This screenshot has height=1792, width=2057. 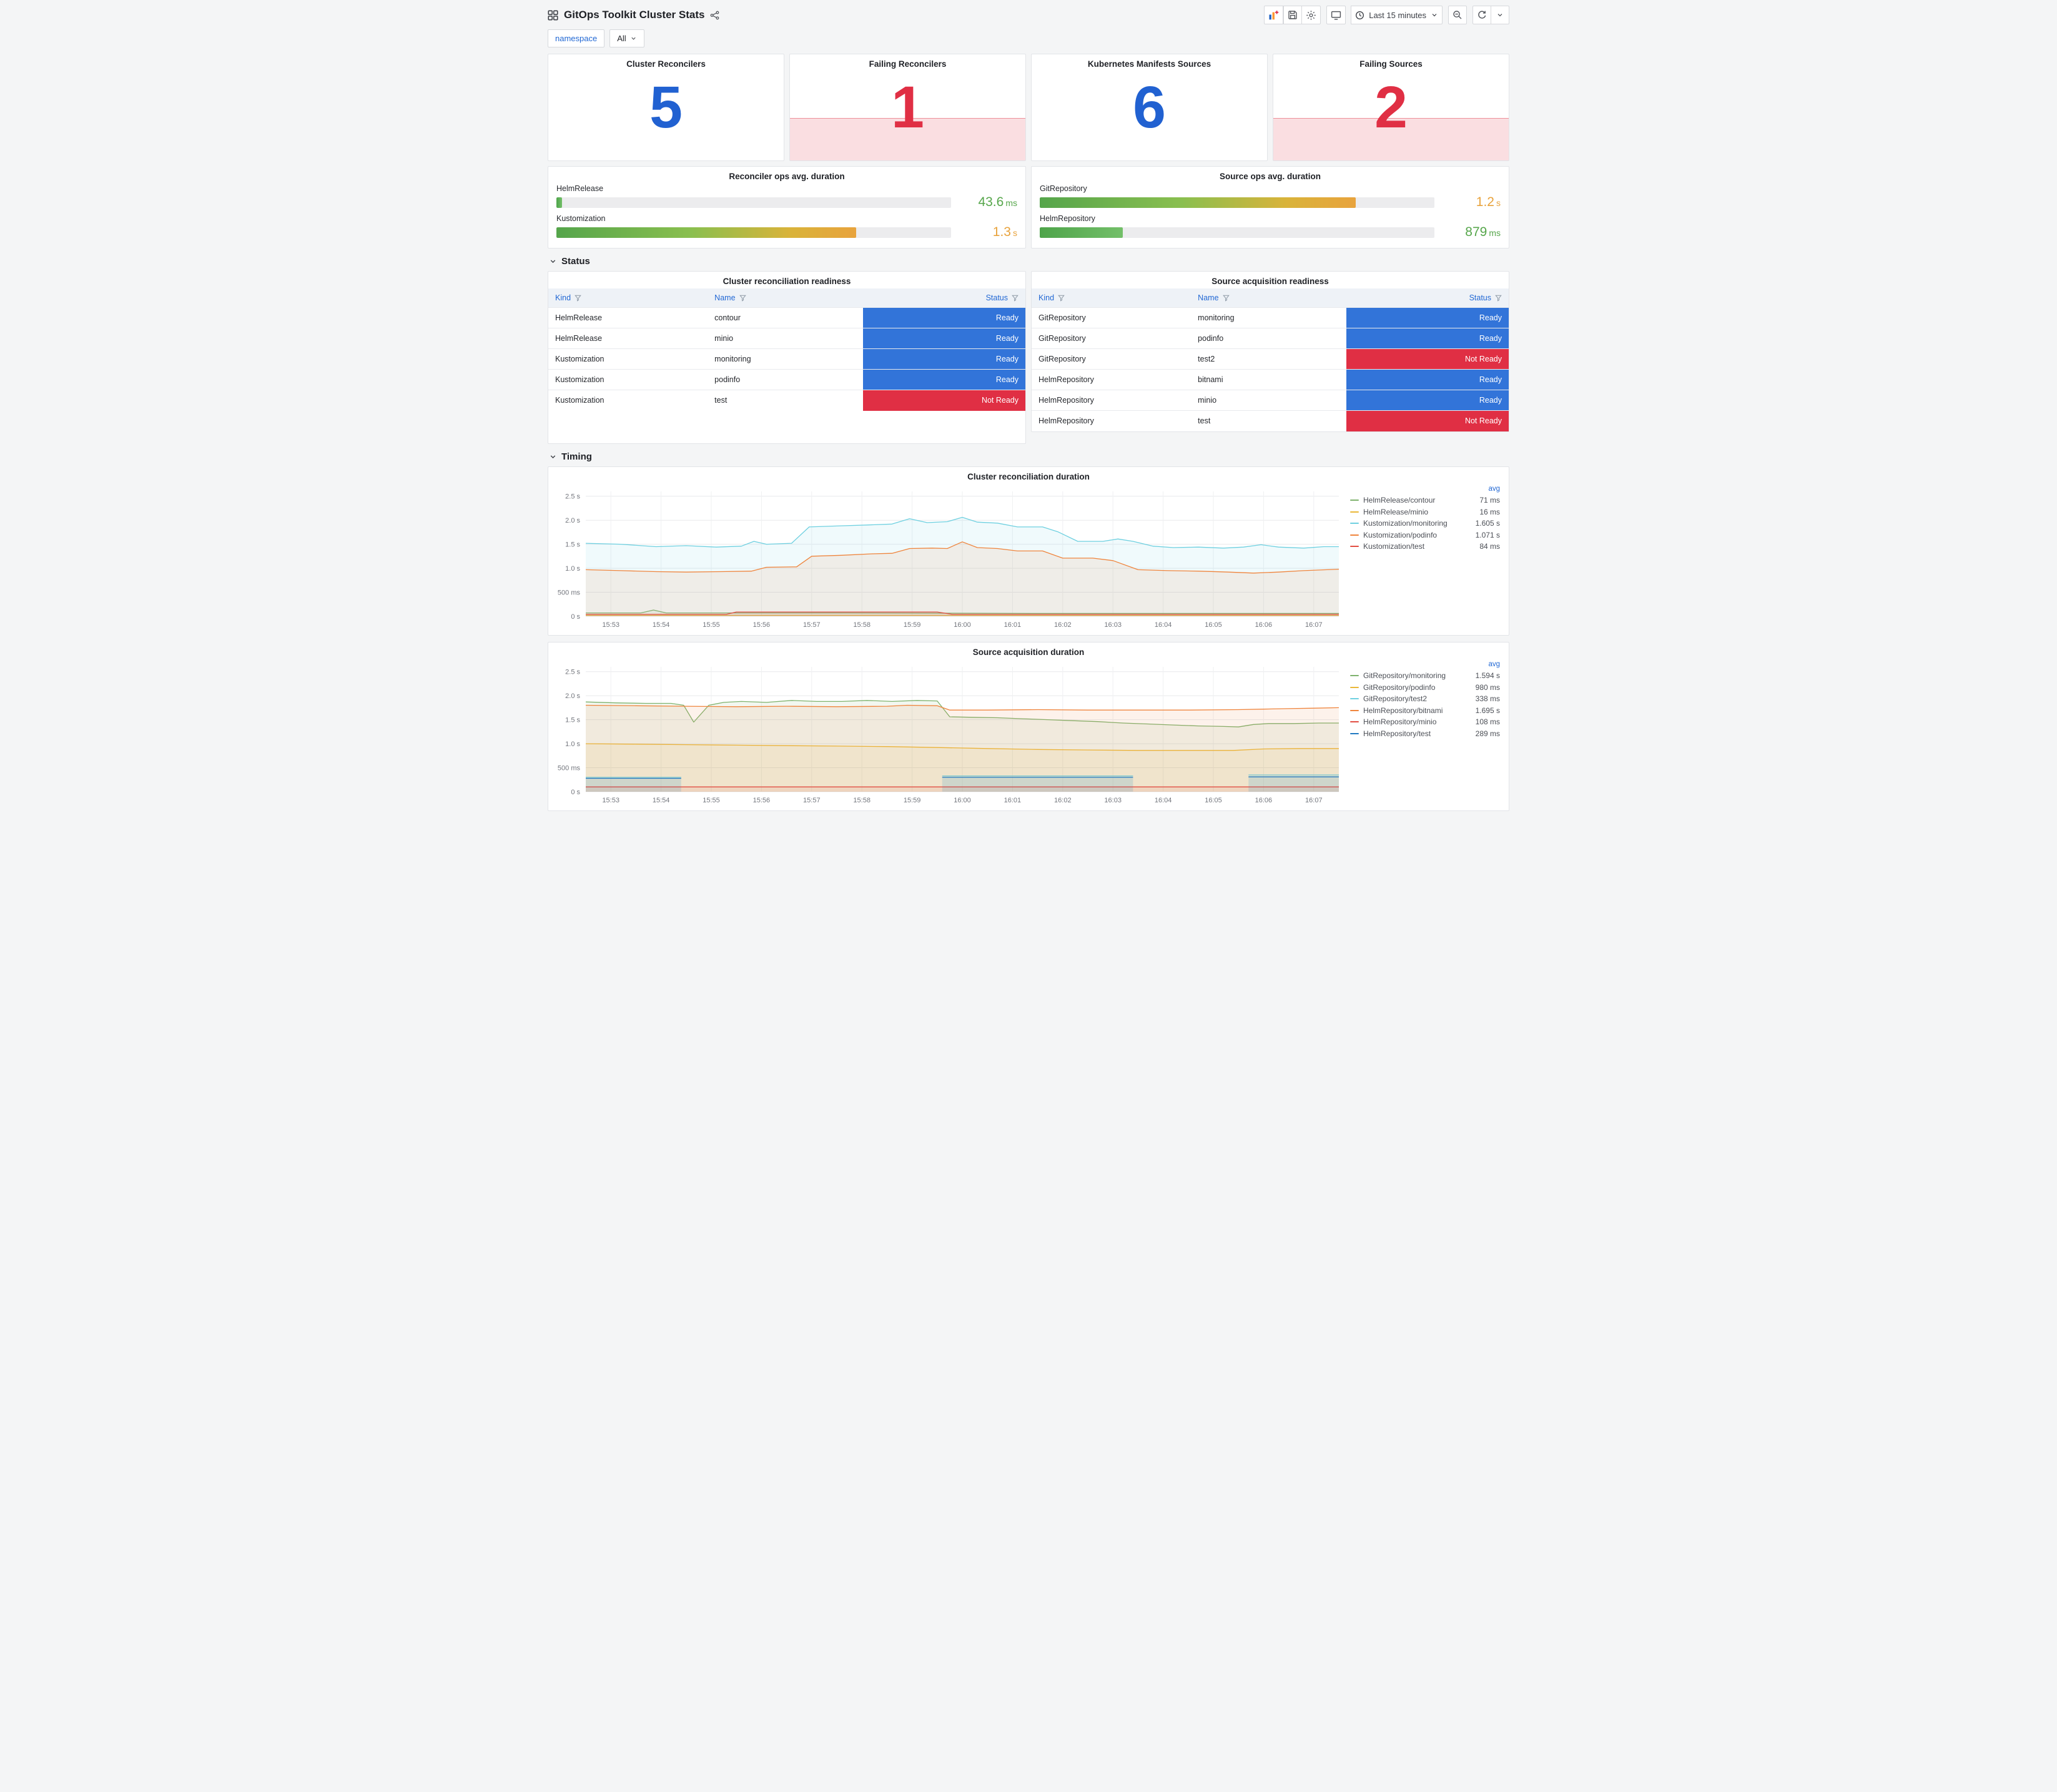 I want to click on zoom-out-button, so click(x=1457, y=15).